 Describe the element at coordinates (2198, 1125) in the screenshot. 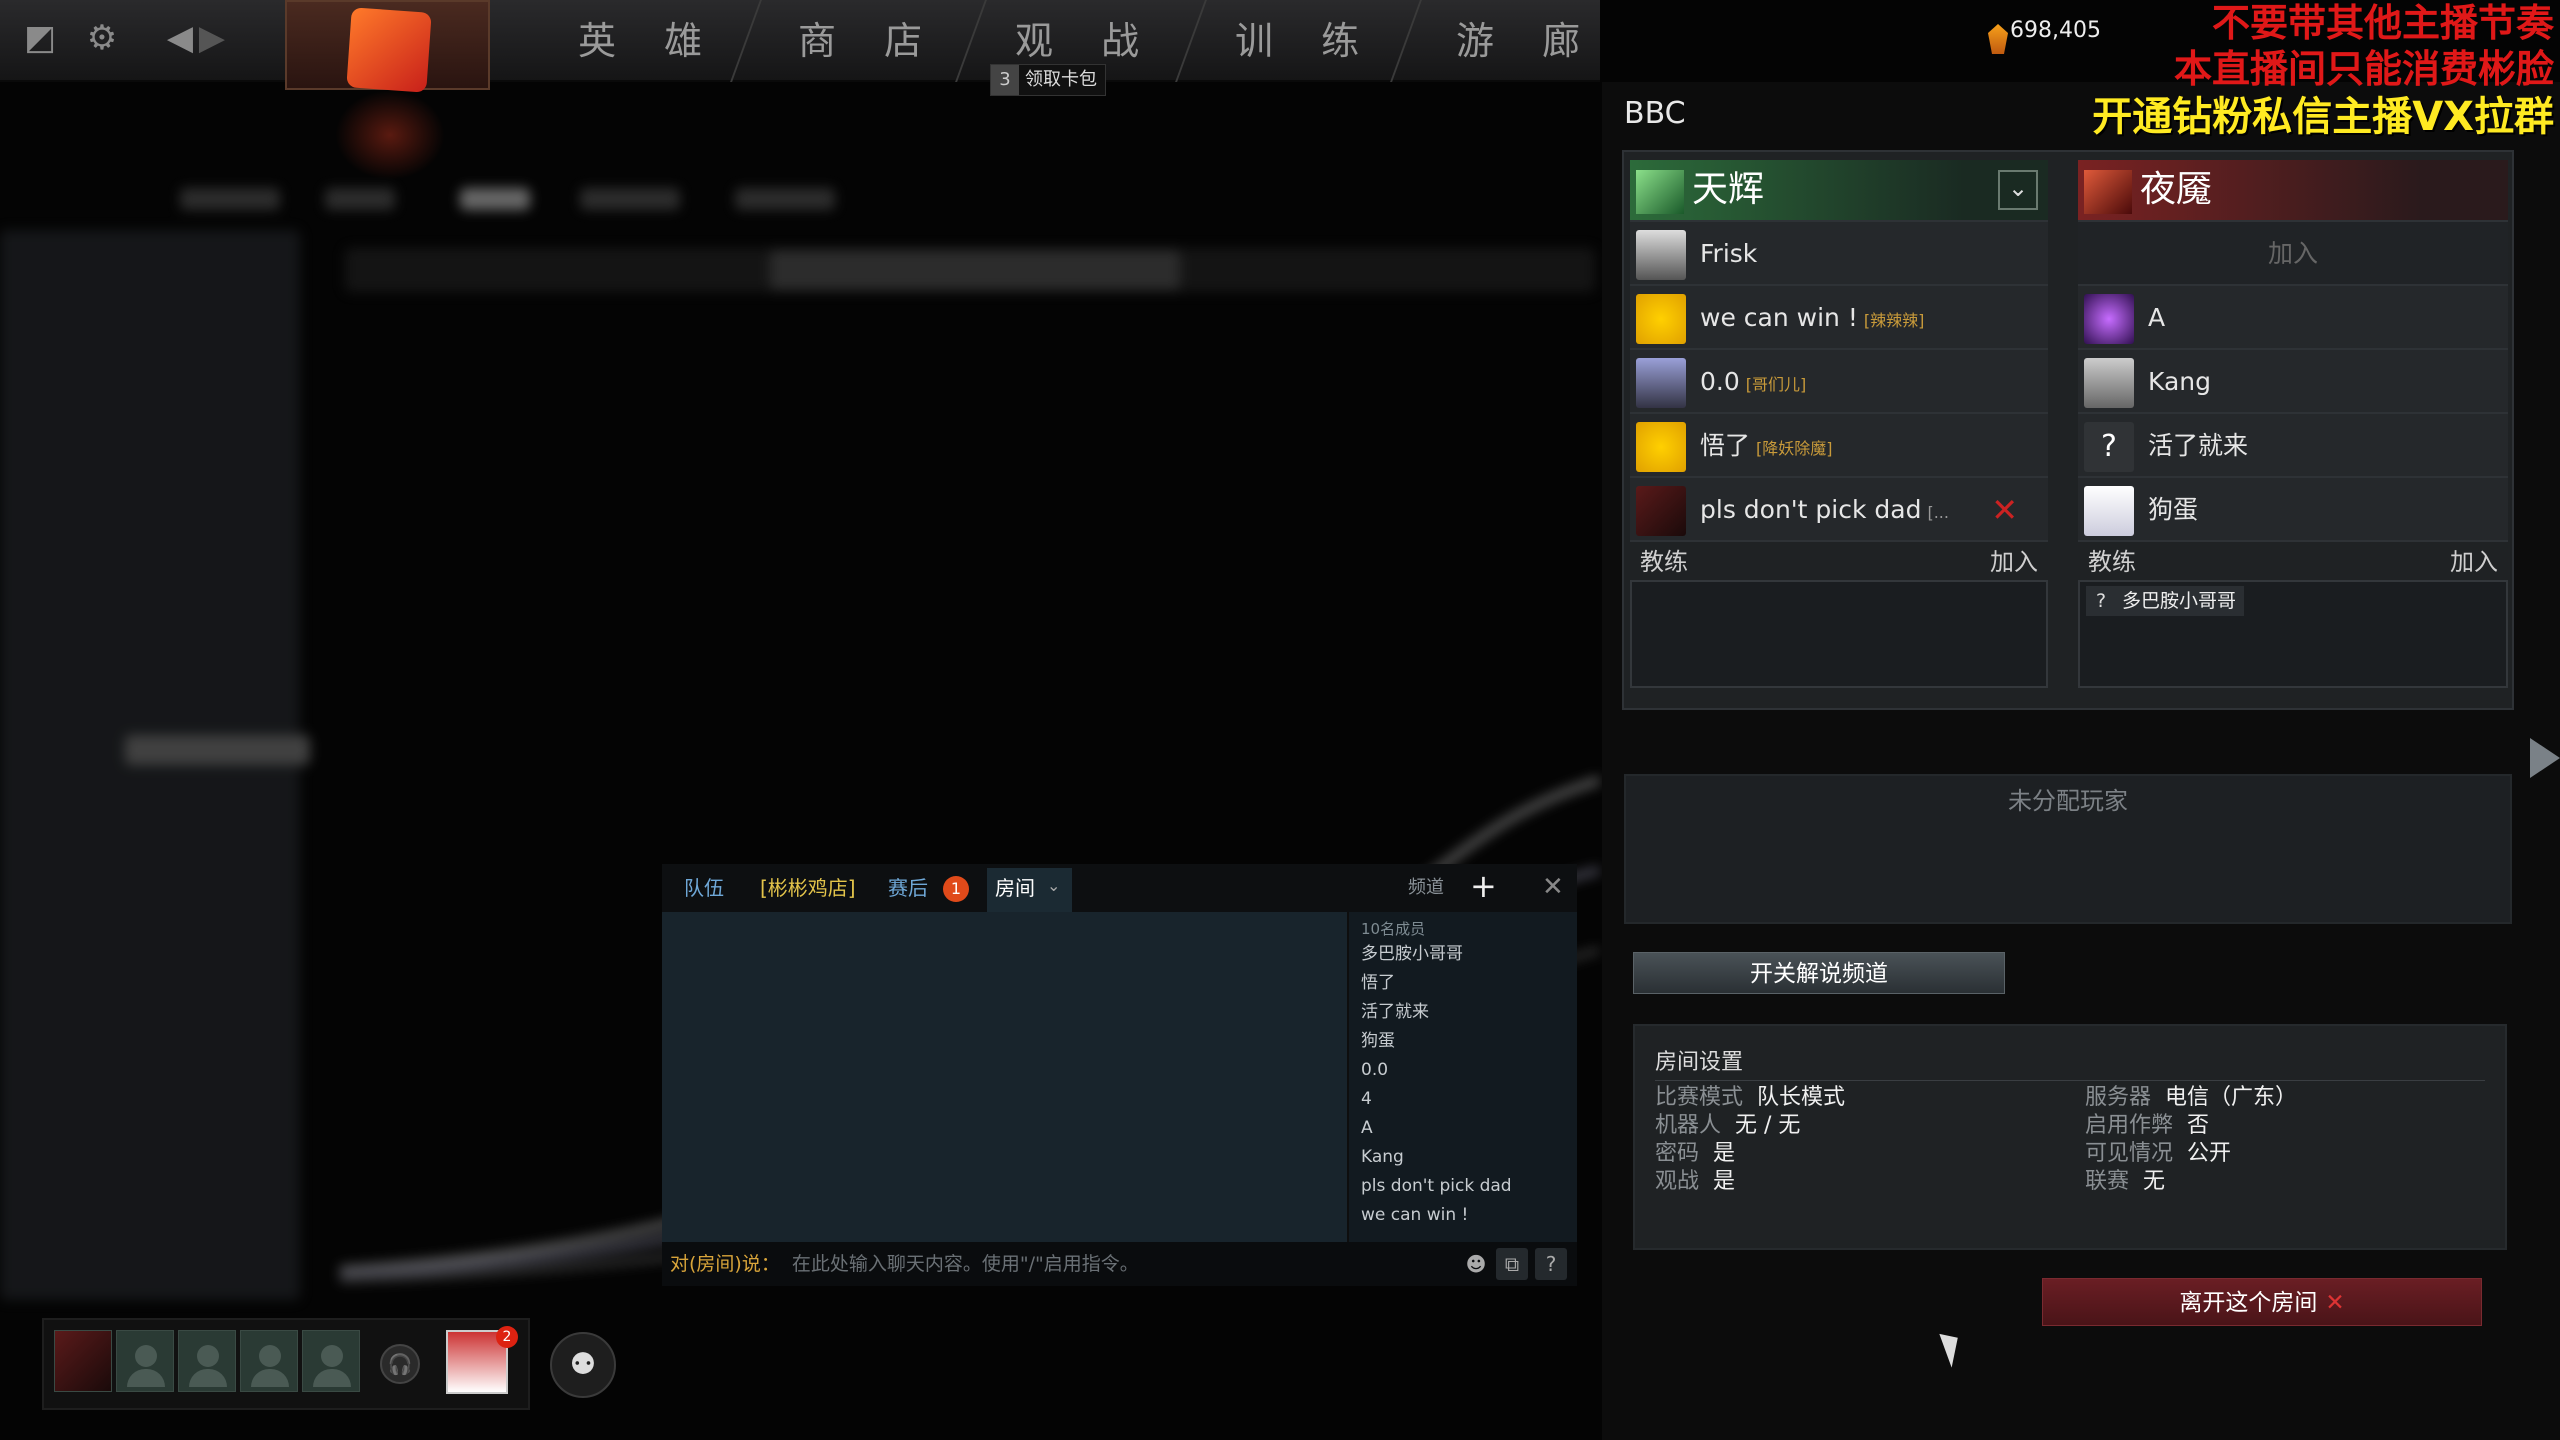

I see `setting-value: 否` at that location.